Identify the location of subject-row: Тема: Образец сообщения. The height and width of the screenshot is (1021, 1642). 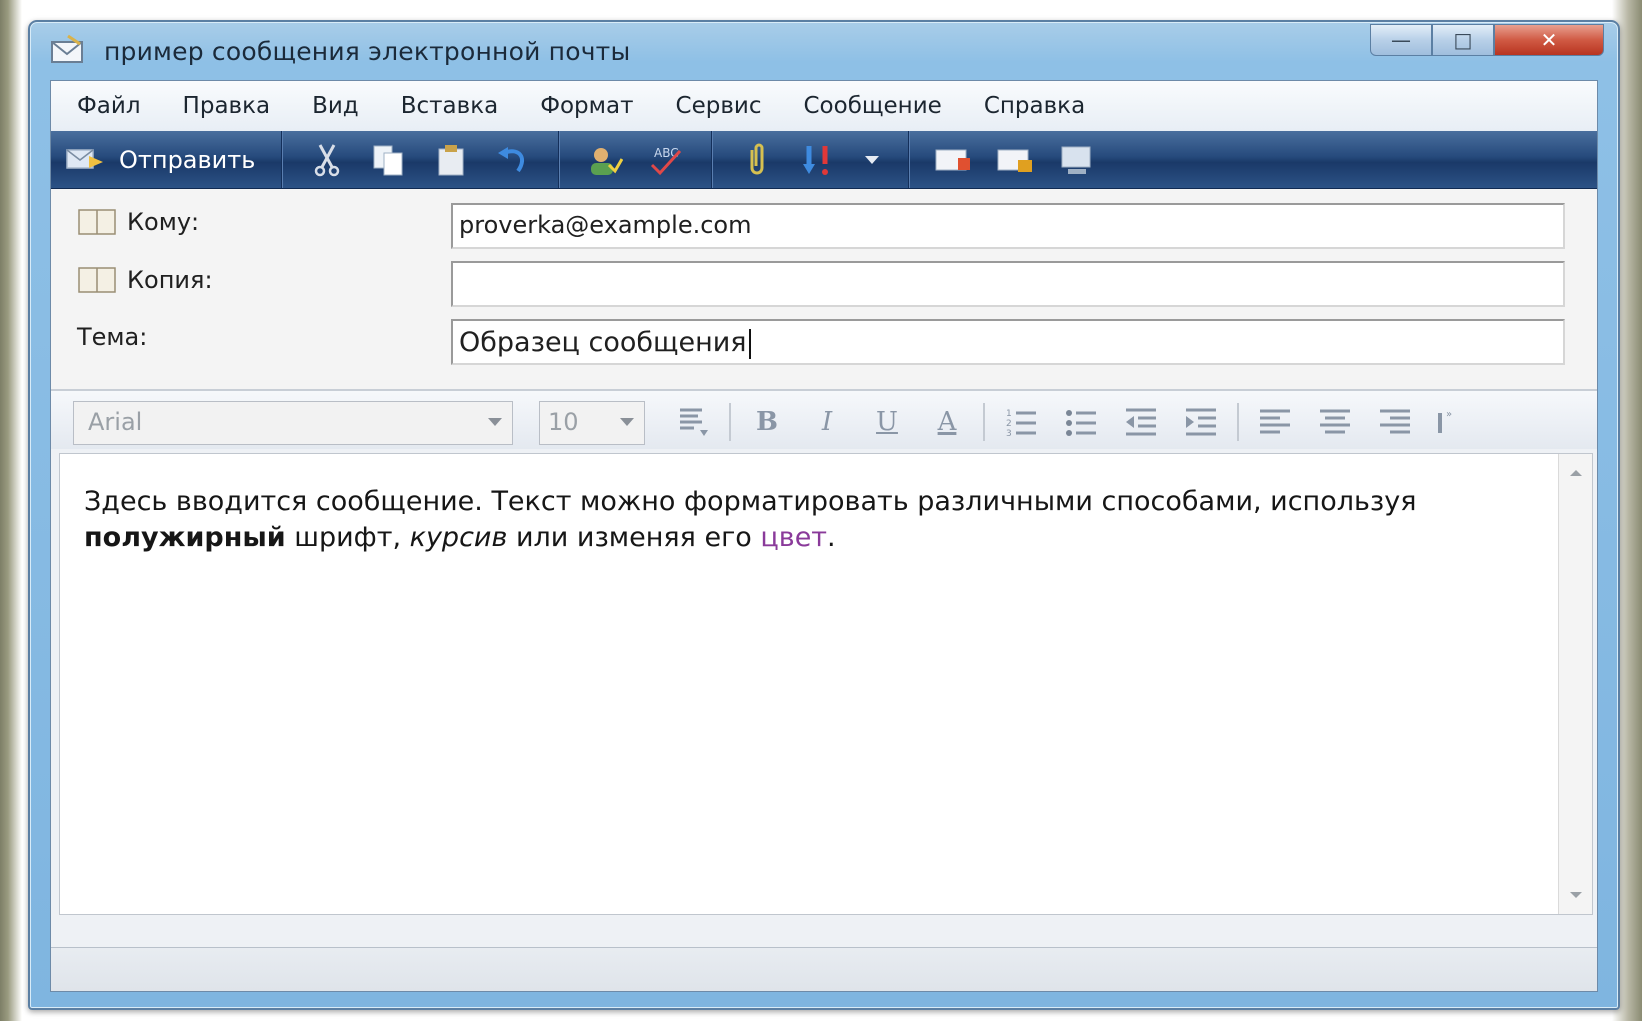
(824, 340).